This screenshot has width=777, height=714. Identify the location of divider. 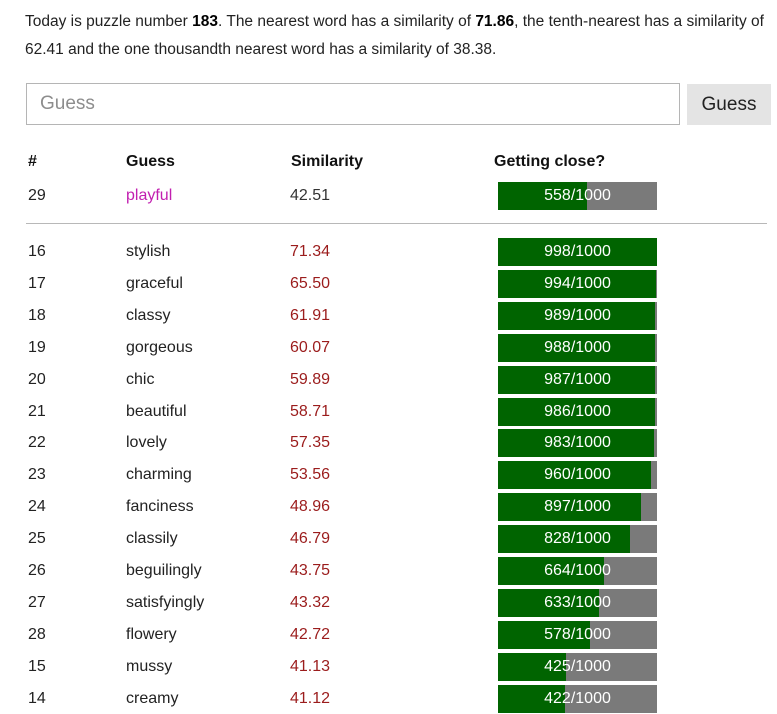
(396, 223).